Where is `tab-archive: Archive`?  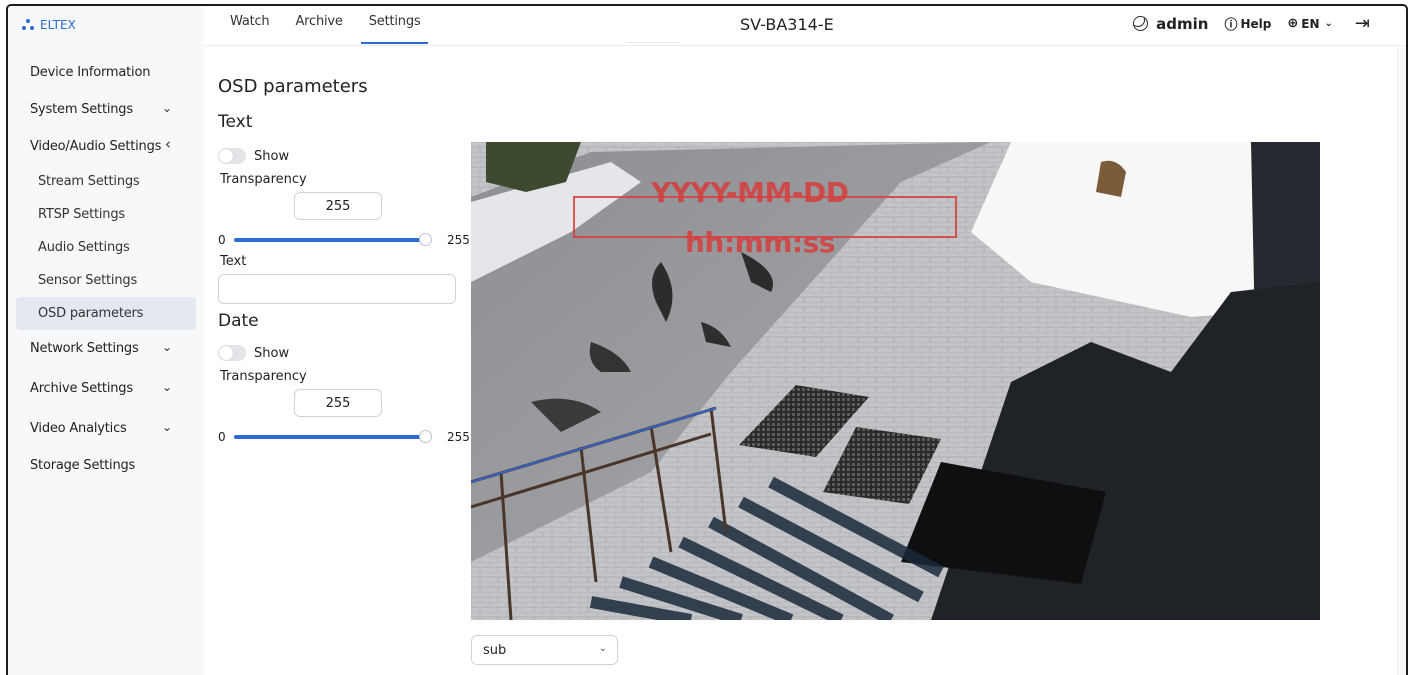 tab-archive: Archive is located at coordinates (318, 25).